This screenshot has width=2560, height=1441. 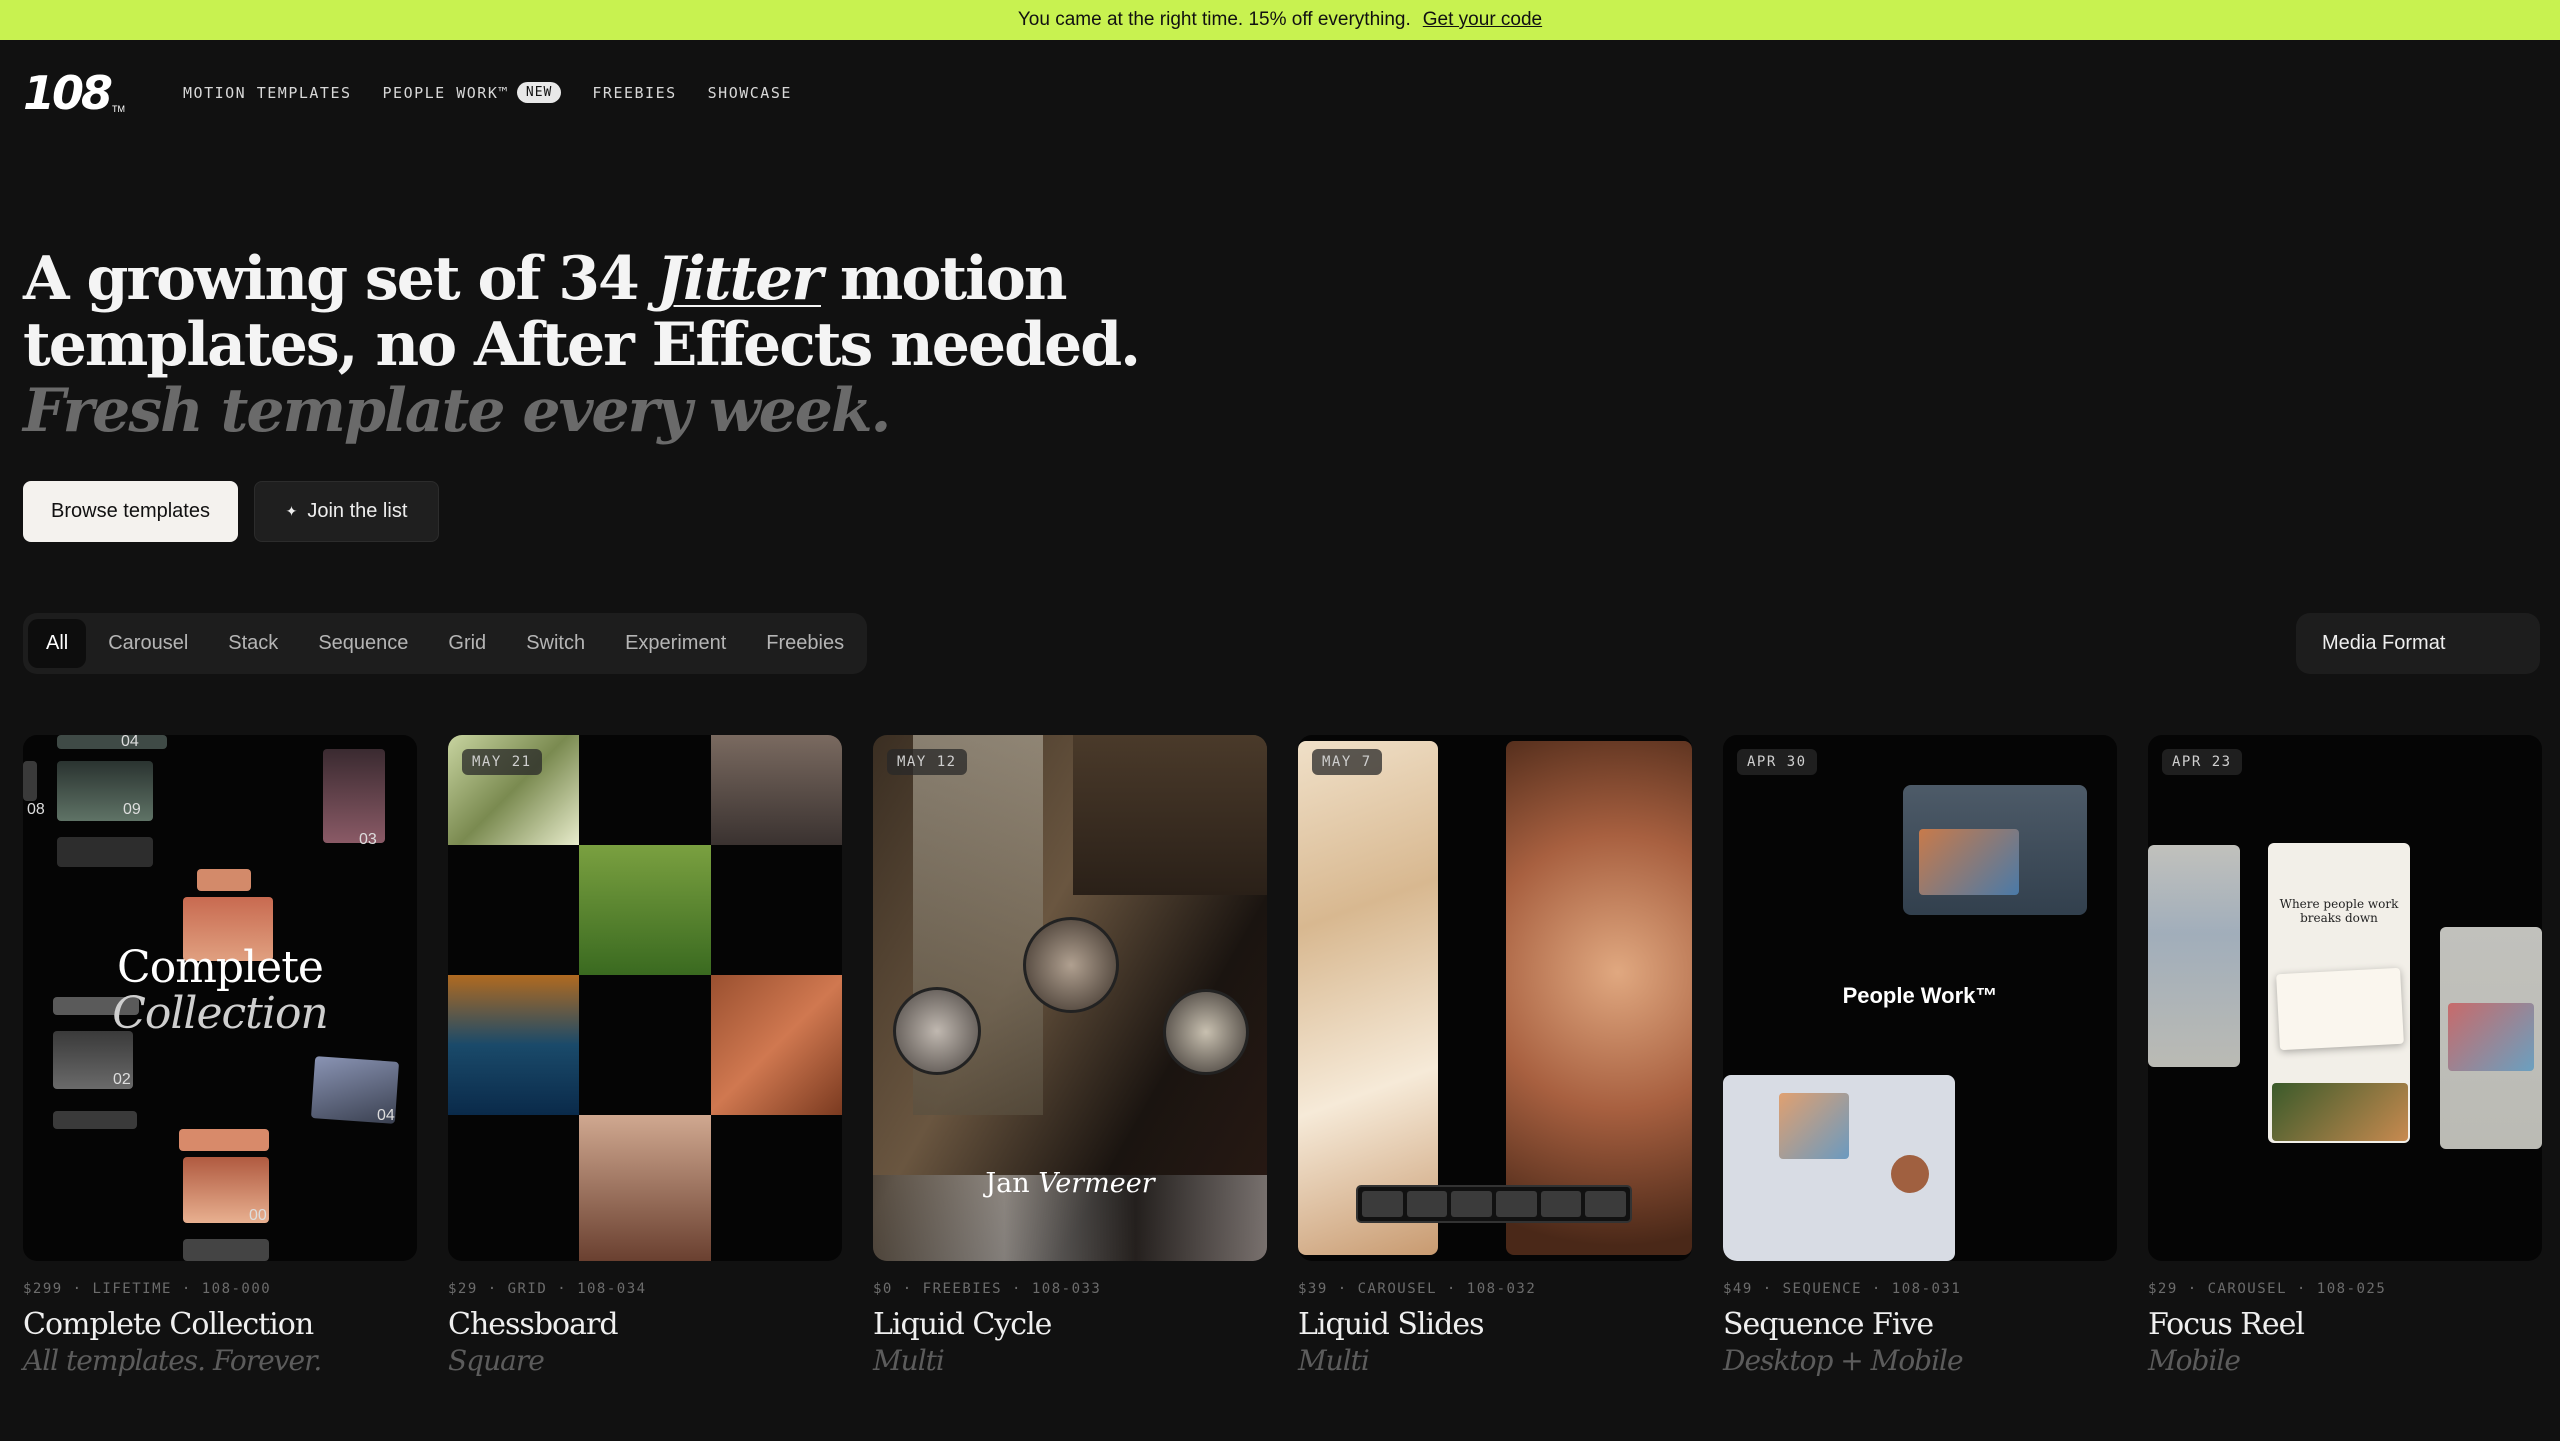 I want to click on filter-grid: Grid, so click(x=467, y=643).